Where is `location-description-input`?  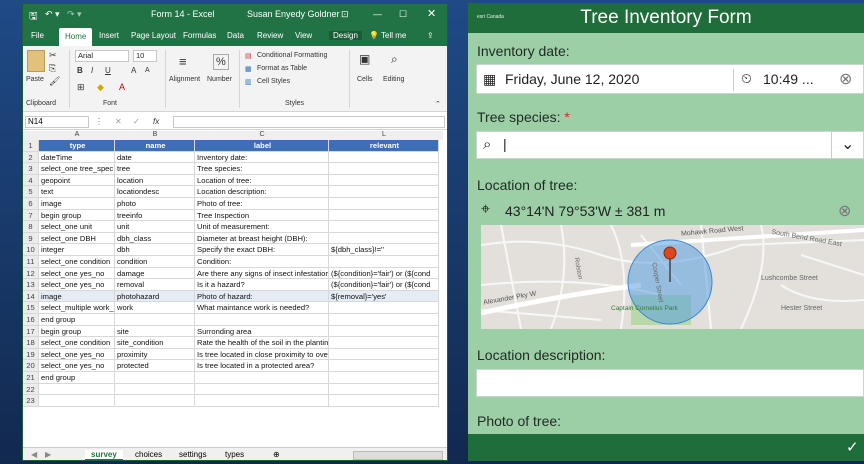 location-description-input is located at coordinates (670, 383).